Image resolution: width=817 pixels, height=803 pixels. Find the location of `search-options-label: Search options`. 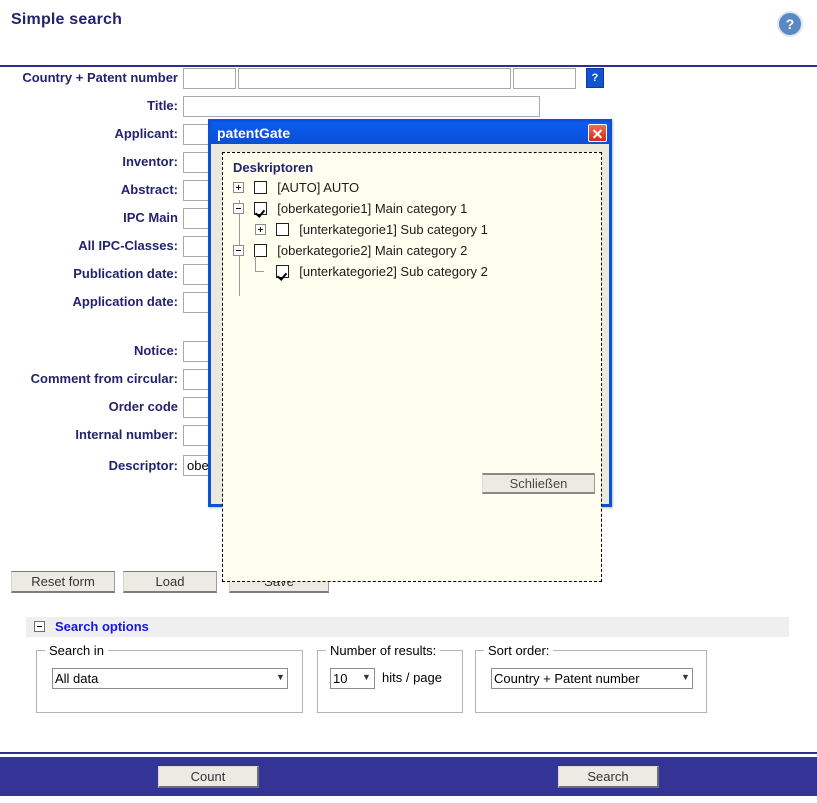

search-options-label: Search options is located at coordinates (102, 626).